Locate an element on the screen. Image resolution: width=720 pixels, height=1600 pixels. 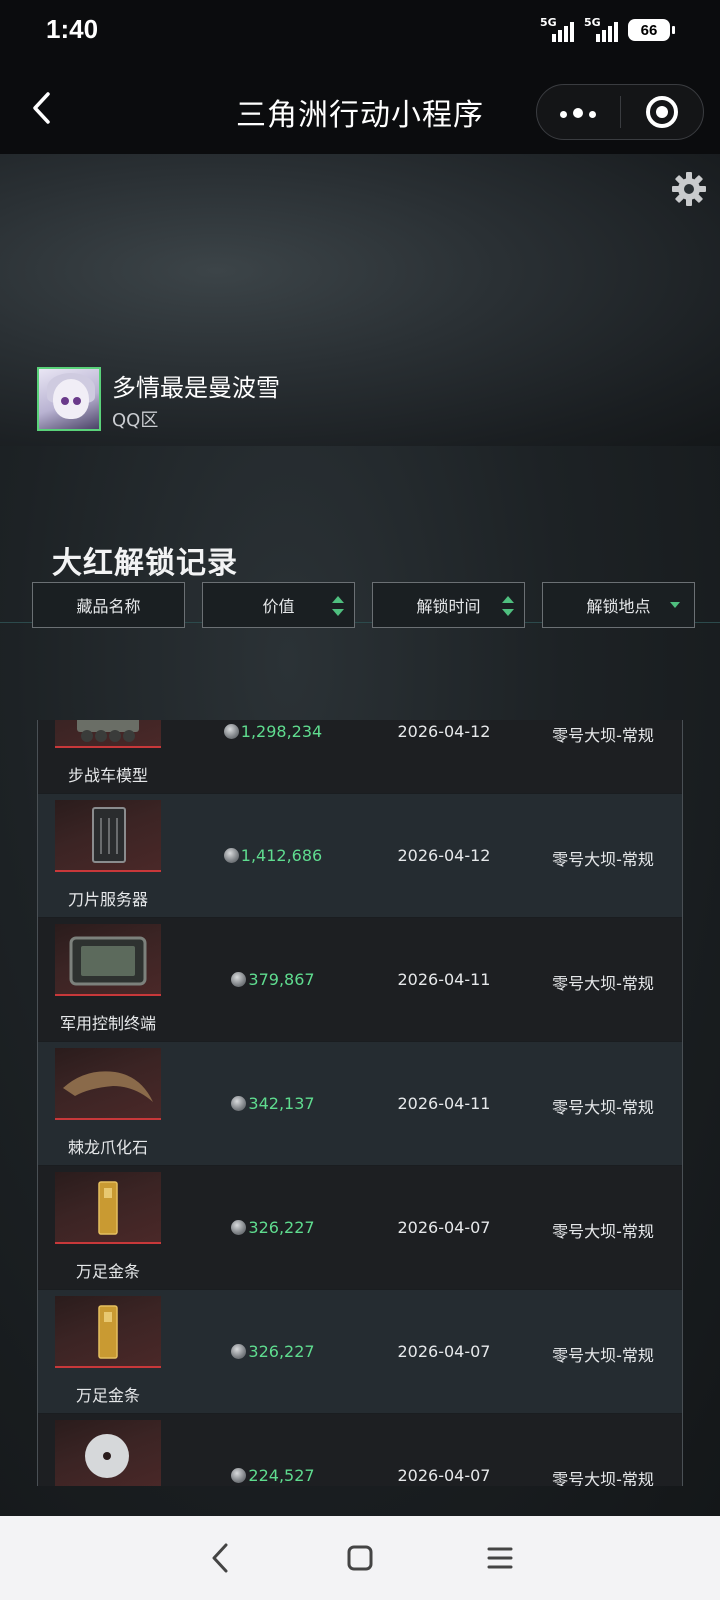
nav-home-button is located at coordinates (360, 1558).